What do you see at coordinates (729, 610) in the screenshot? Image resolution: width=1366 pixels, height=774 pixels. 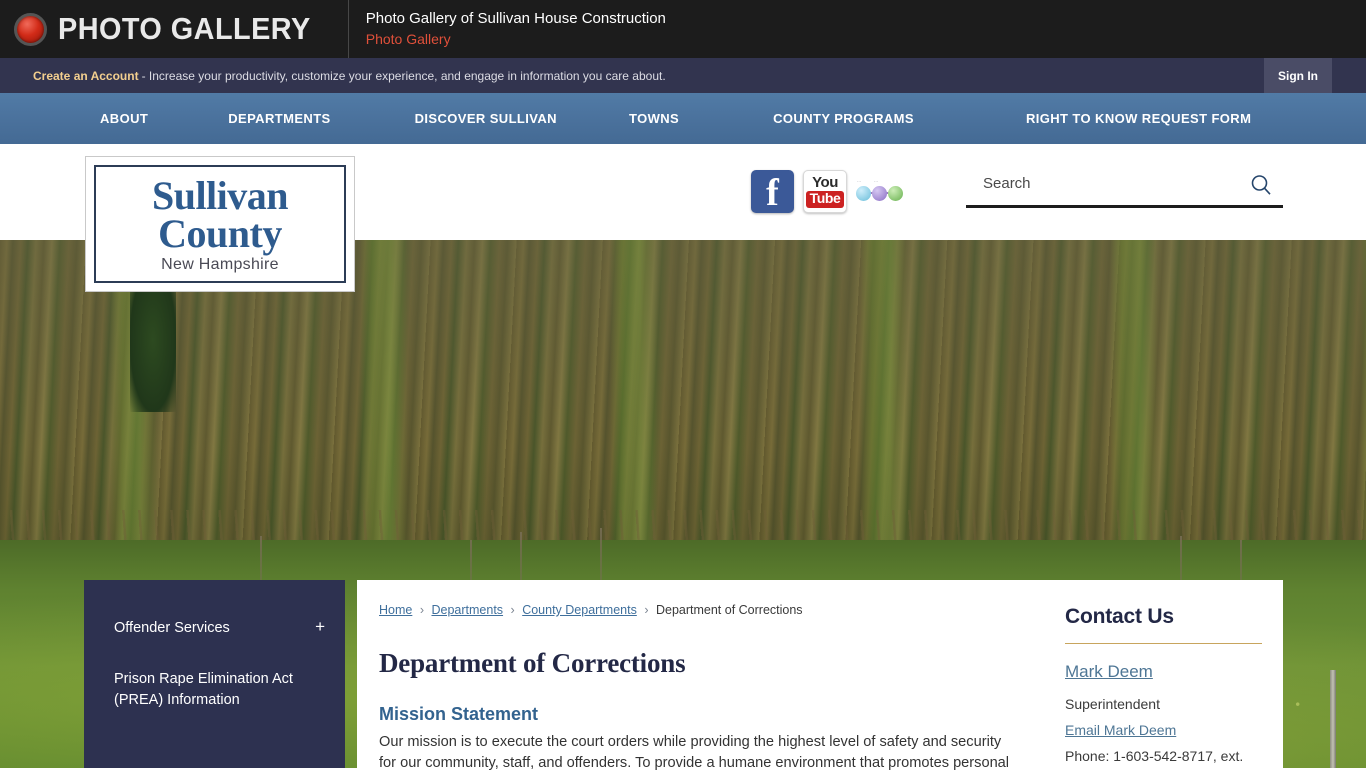 I see `breadcrumb-item-current: Department of Corrections` at bounding box center [729, 610].